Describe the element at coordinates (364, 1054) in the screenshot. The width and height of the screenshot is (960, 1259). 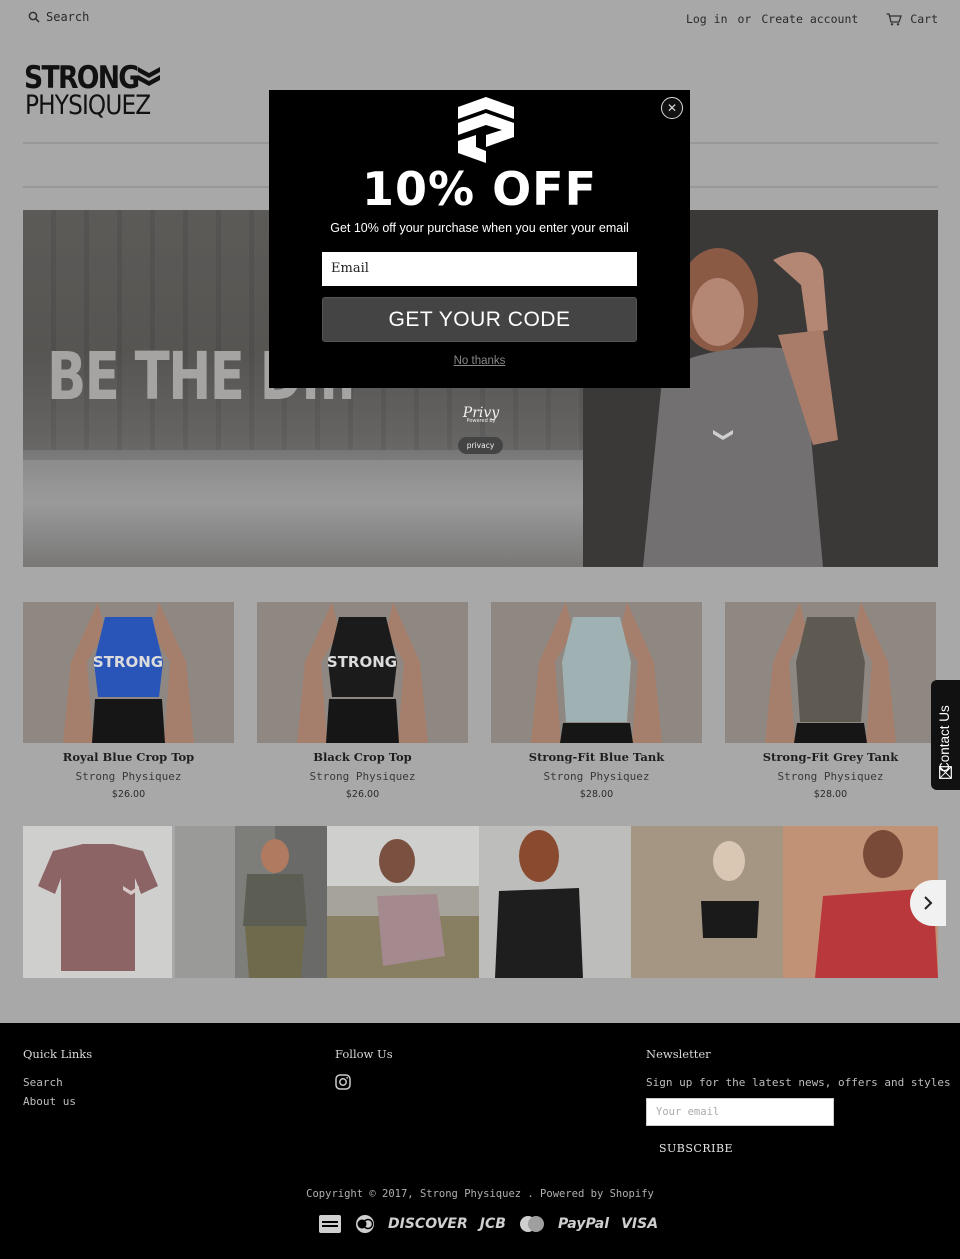
I see `follow-heading: Follow Us` at that location.